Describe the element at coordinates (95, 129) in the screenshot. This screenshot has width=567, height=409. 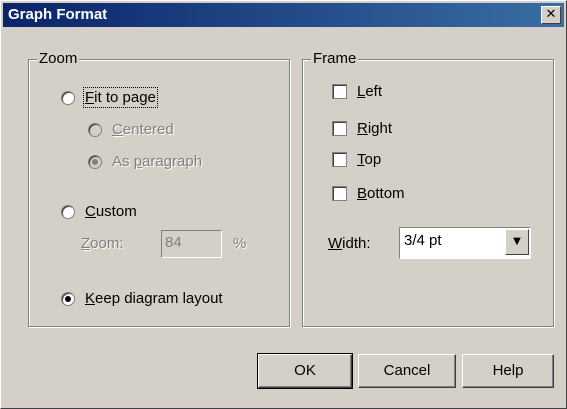
I see `centered-radio-button` at that location.